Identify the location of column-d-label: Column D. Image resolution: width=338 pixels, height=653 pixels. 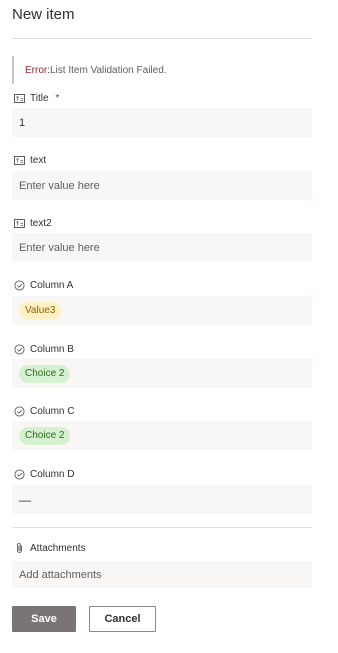
(44, 474).